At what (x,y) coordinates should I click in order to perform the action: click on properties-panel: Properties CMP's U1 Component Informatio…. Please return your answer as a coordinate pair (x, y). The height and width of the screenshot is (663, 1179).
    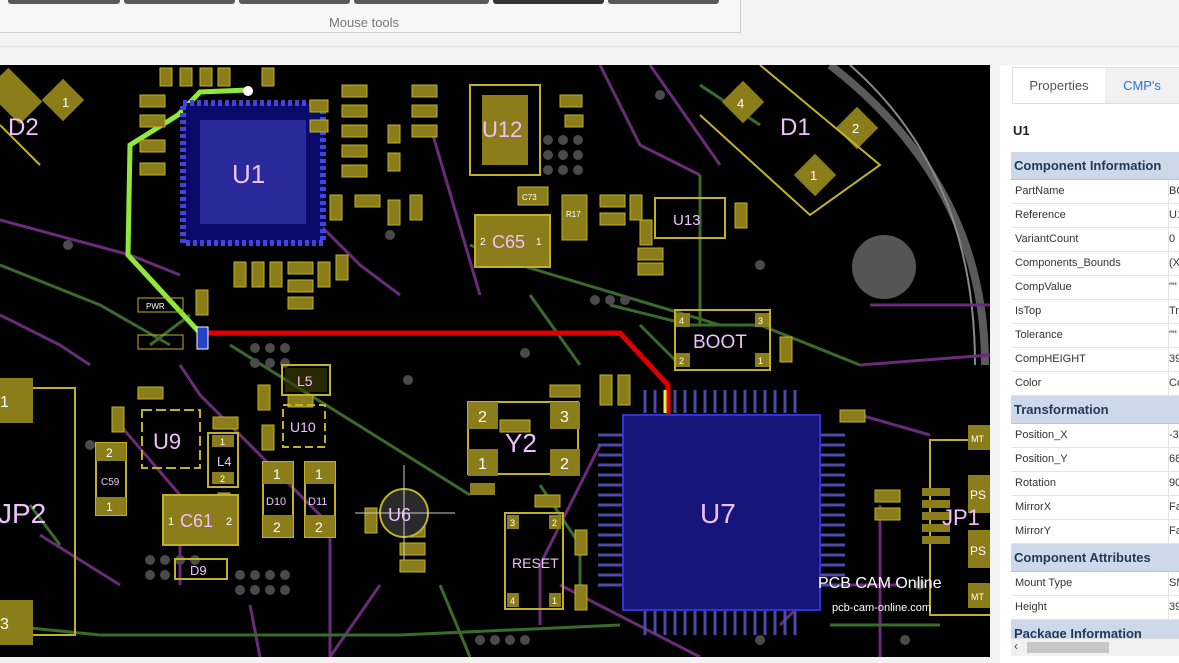
    Looking at the image, I should click on (1089, 364).